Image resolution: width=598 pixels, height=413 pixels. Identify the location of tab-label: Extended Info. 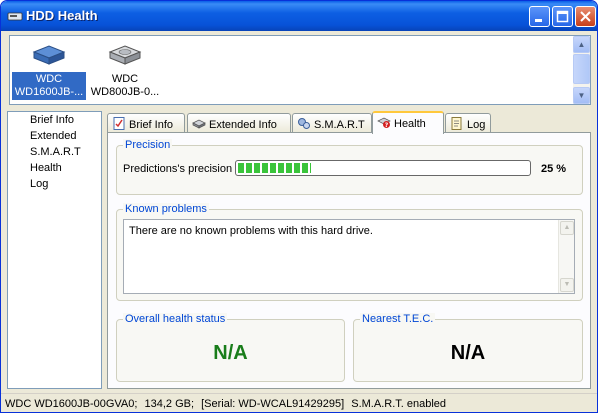
(243, 125).